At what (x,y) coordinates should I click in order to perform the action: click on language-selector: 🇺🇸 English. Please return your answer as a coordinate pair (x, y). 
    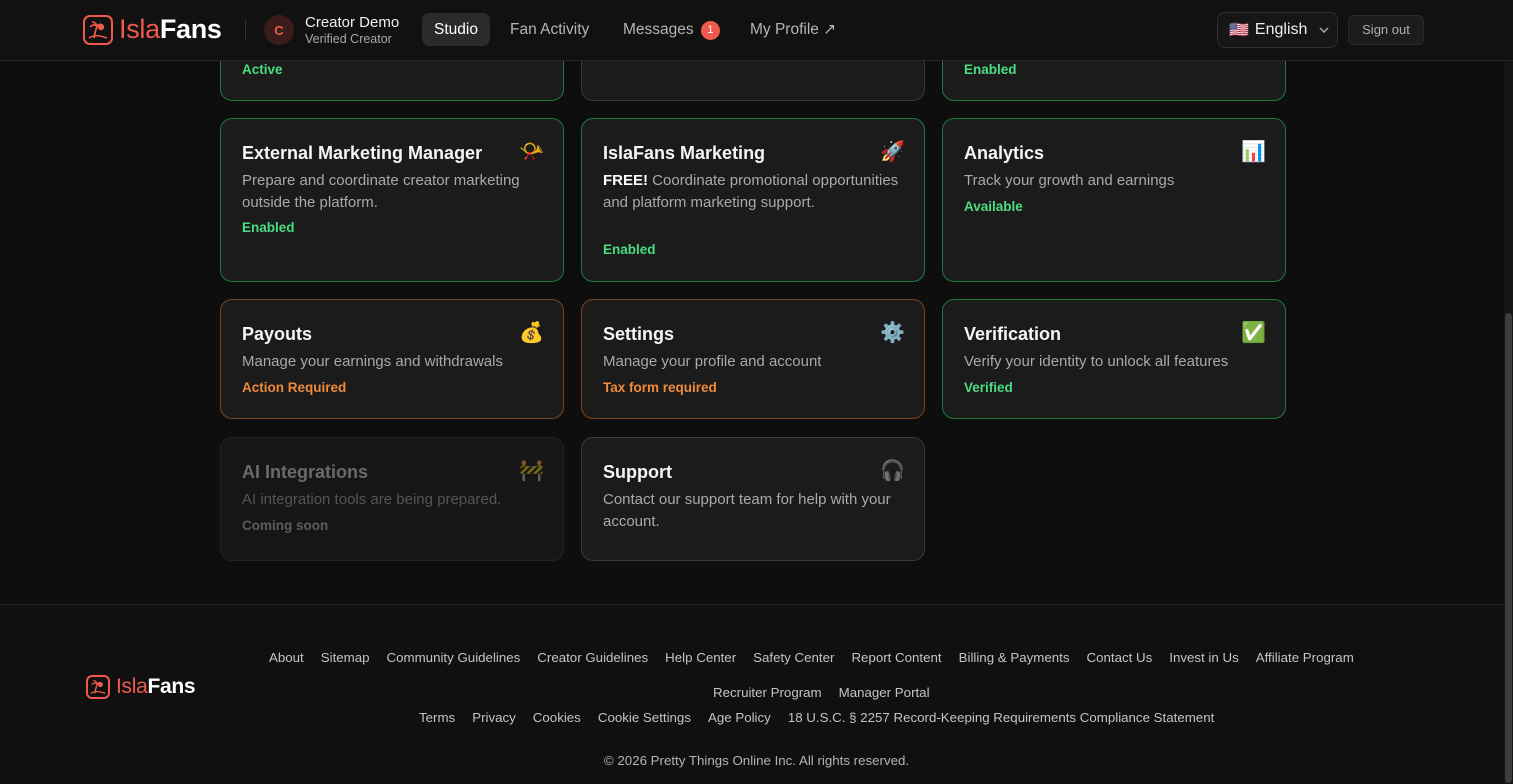
    Looking at the image, I should click on (1277, 30).